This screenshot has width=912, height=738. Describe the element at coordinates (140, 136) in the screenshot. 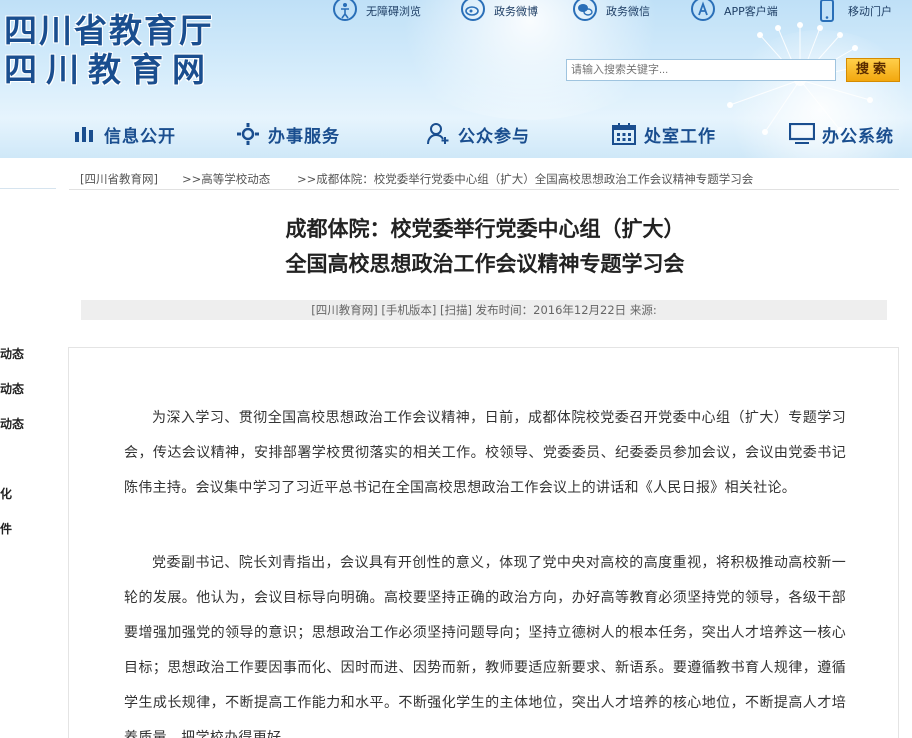

I see `nav-label: 信息公开` at that location.